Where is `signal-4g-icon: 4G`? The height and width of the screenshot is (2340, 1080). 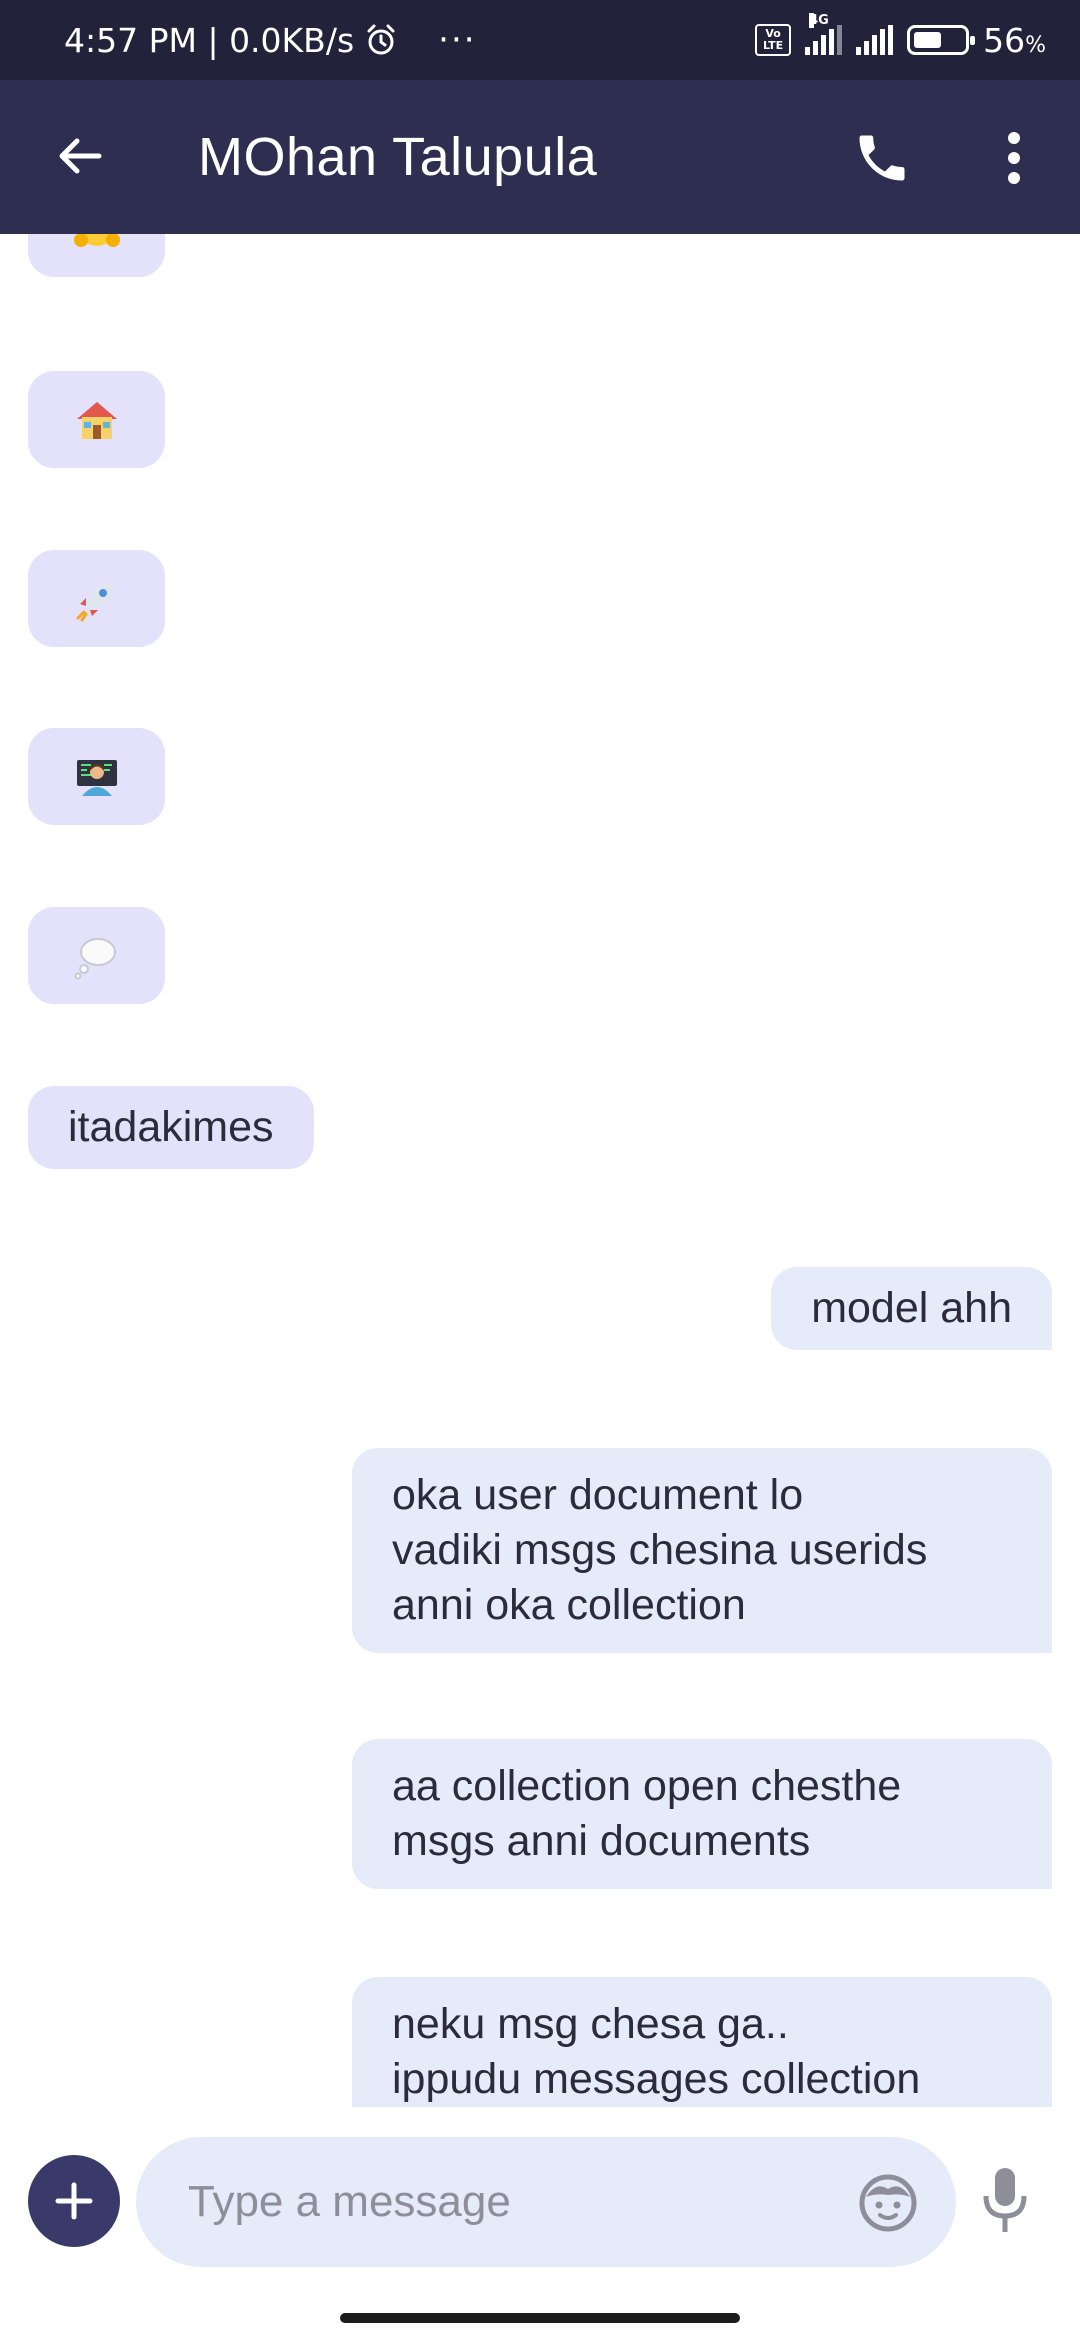
signal-4g-icon: 4G is located at coordinates (824, 34).